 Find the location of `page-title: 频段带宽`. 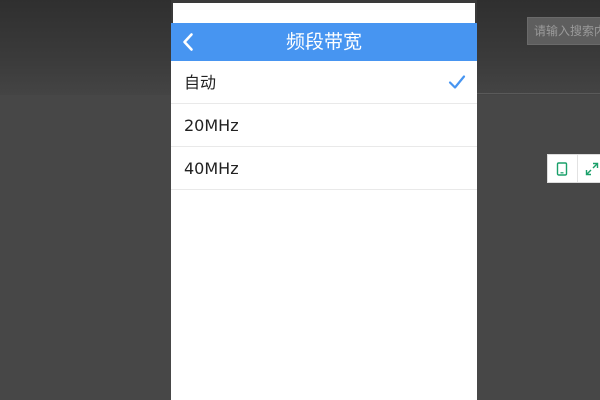

page-title: 频段带宽 is located at coordinates (323, 42).